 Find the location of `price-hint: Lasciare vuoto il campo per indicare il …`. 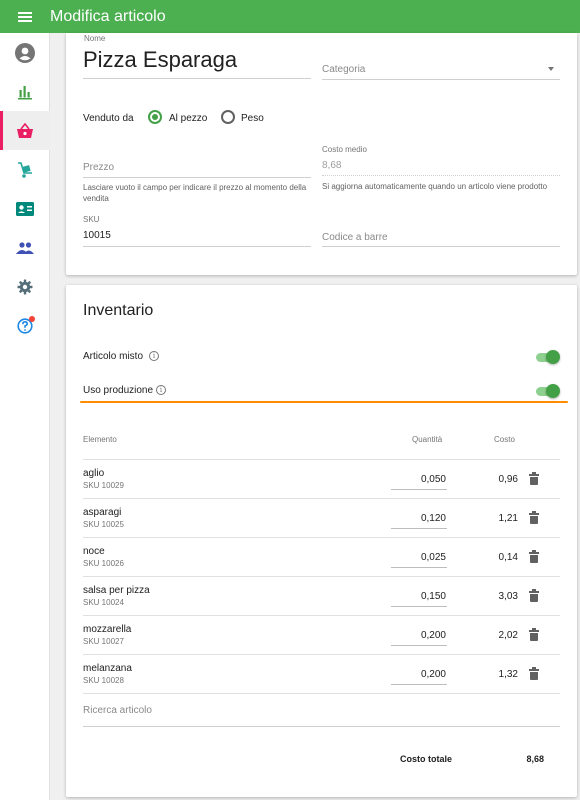

price-hint: Lasciare vuoto il campo per indicare il … is located at coordinates (195, 193).